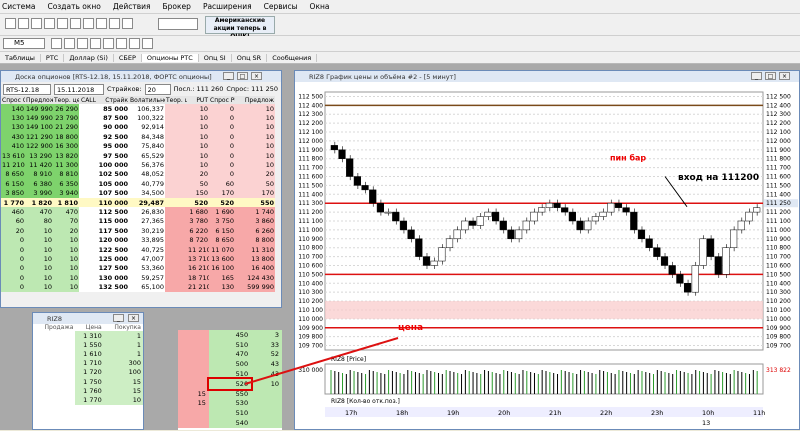 This screenshot has height=431, width=800. I want to click on search-input, so click(178, 24).